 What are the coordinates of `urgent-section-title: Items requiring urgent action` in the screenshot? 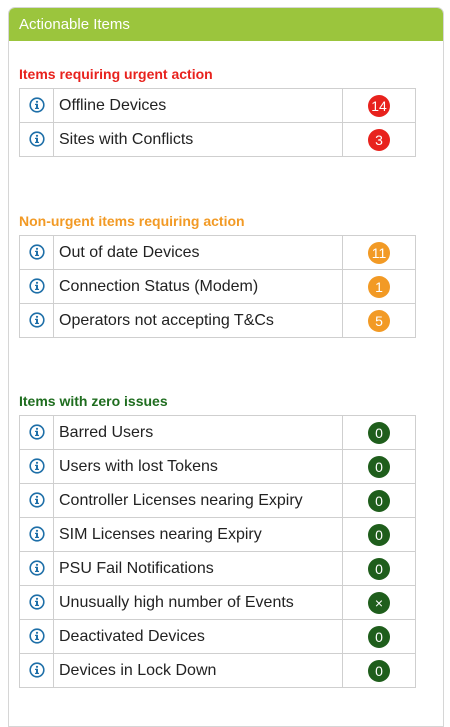 It's located at (116, 74).